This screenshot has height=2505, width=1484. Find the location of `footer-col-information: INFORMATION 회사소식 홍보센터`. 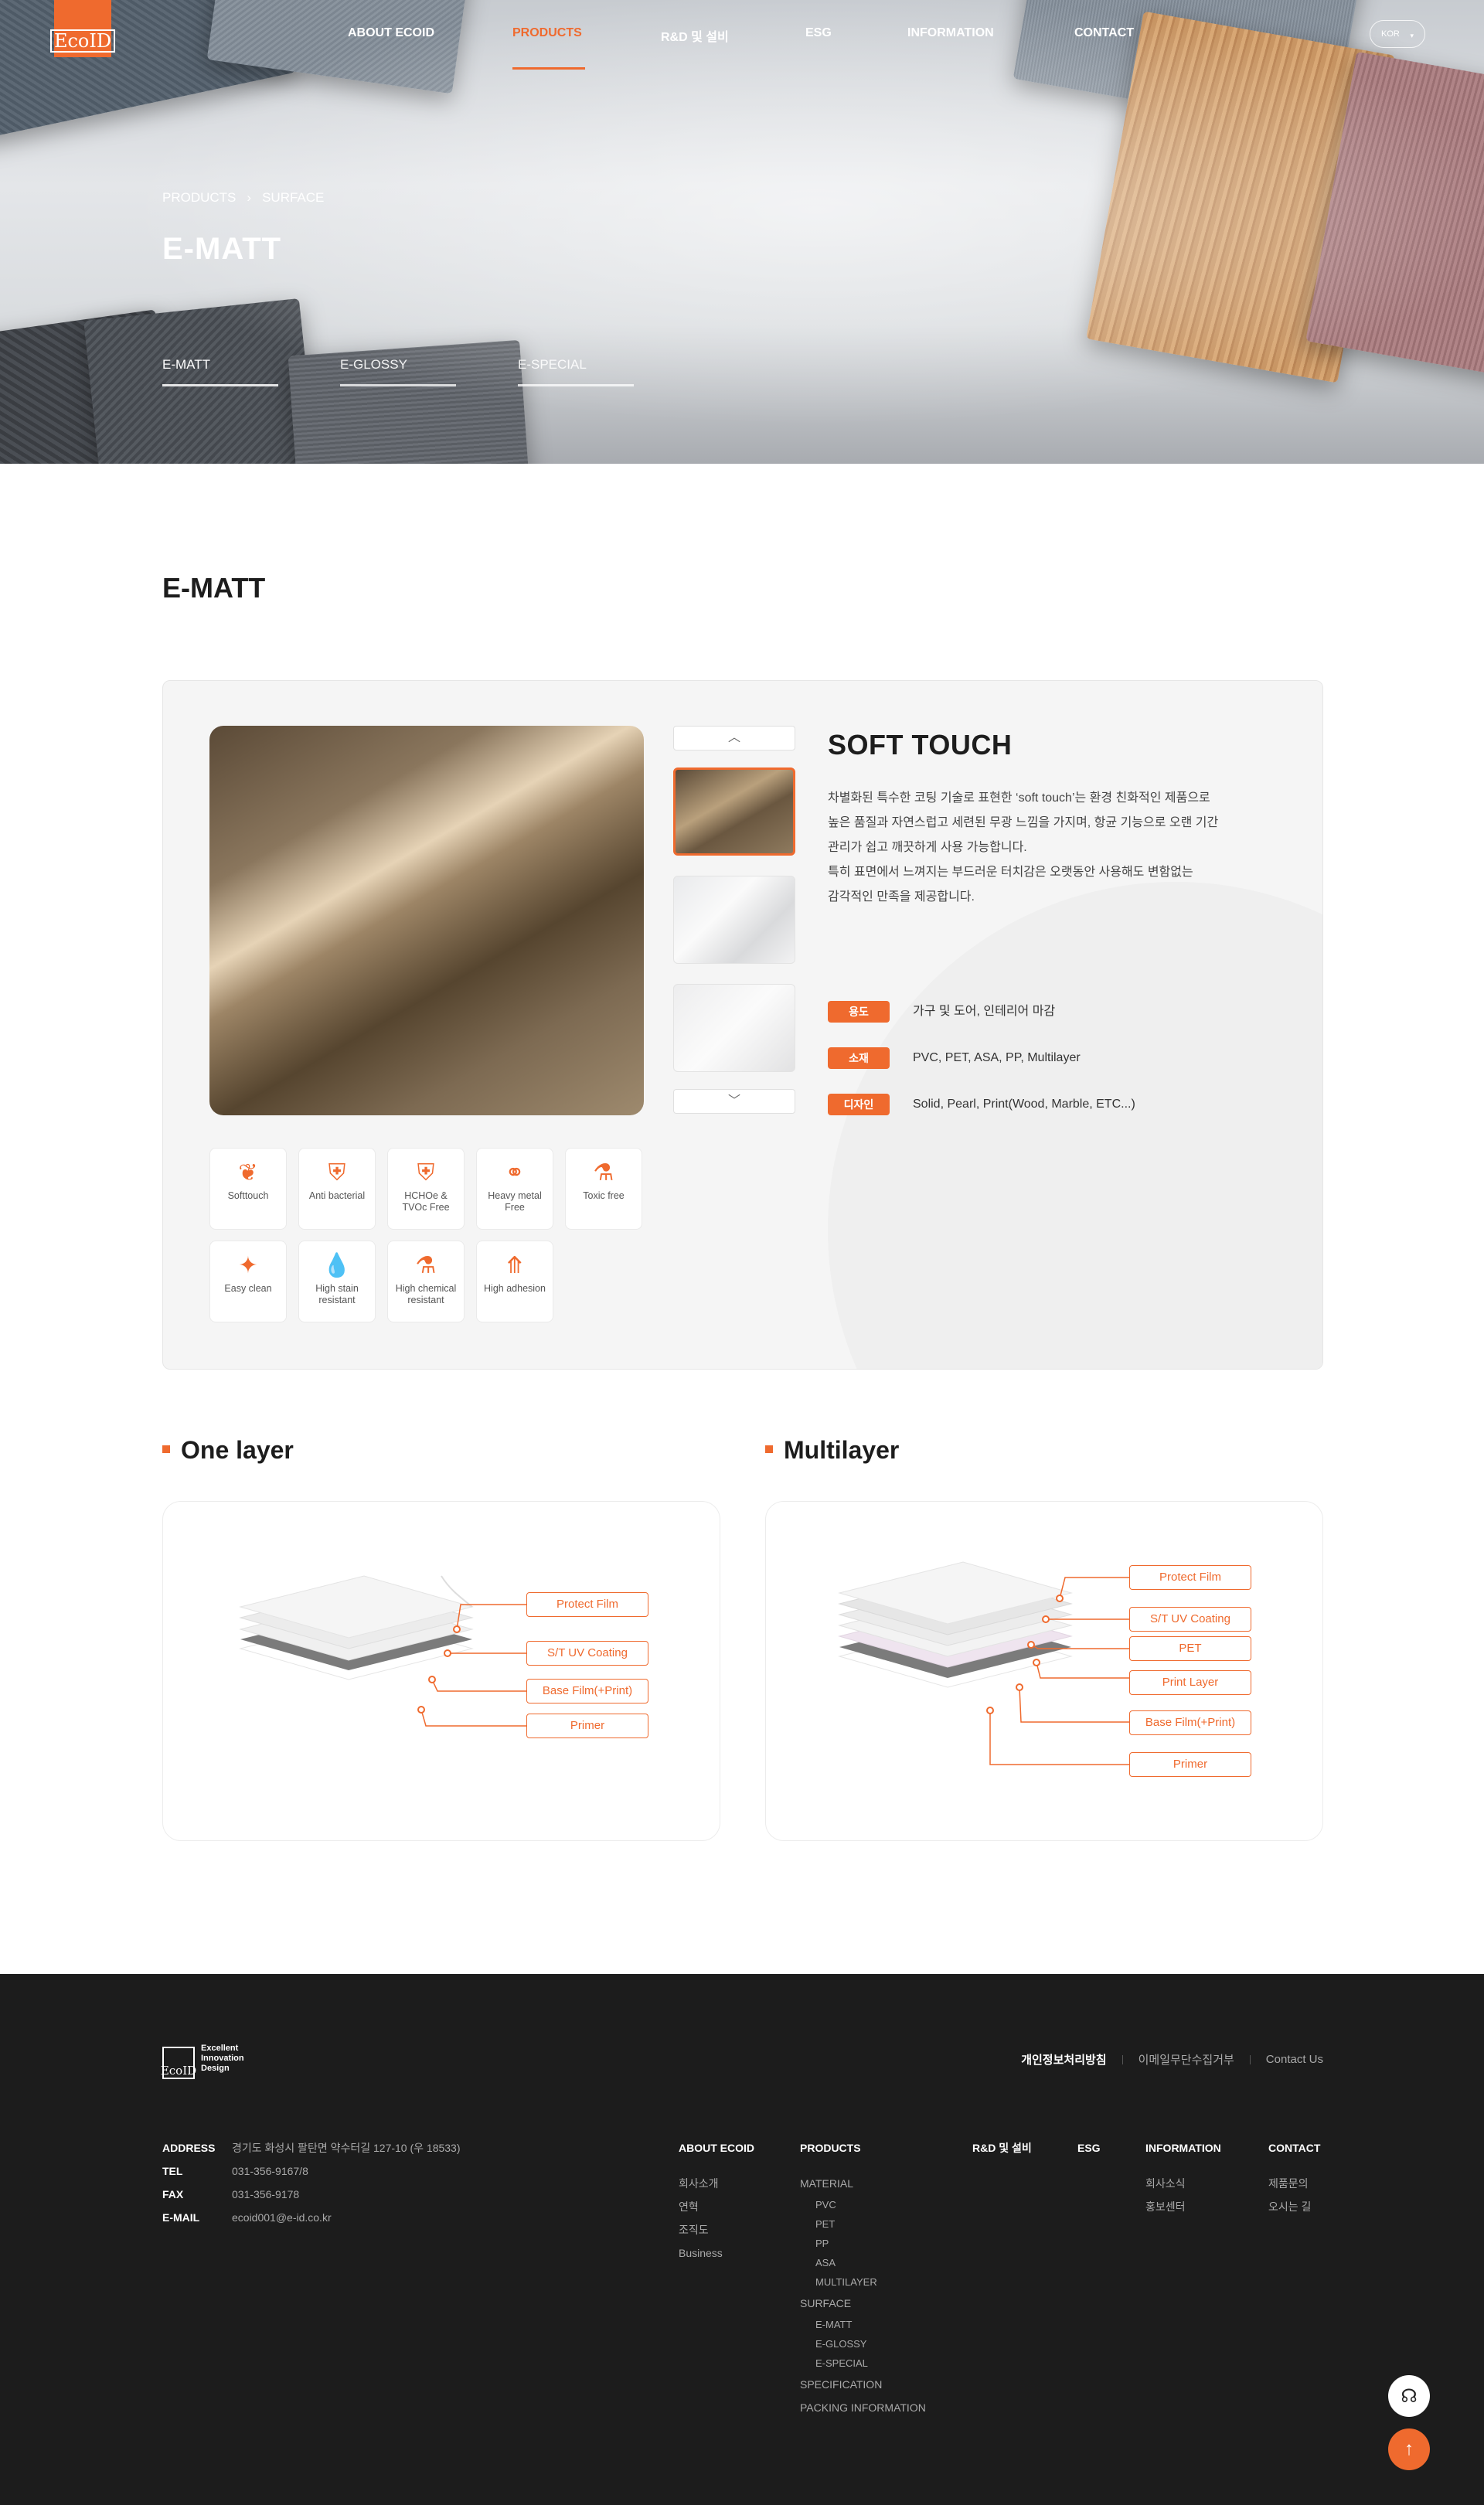

footer-col-information: INFORMATION 회사소식 홍보센터 is located at coordinates (1183, 2177).